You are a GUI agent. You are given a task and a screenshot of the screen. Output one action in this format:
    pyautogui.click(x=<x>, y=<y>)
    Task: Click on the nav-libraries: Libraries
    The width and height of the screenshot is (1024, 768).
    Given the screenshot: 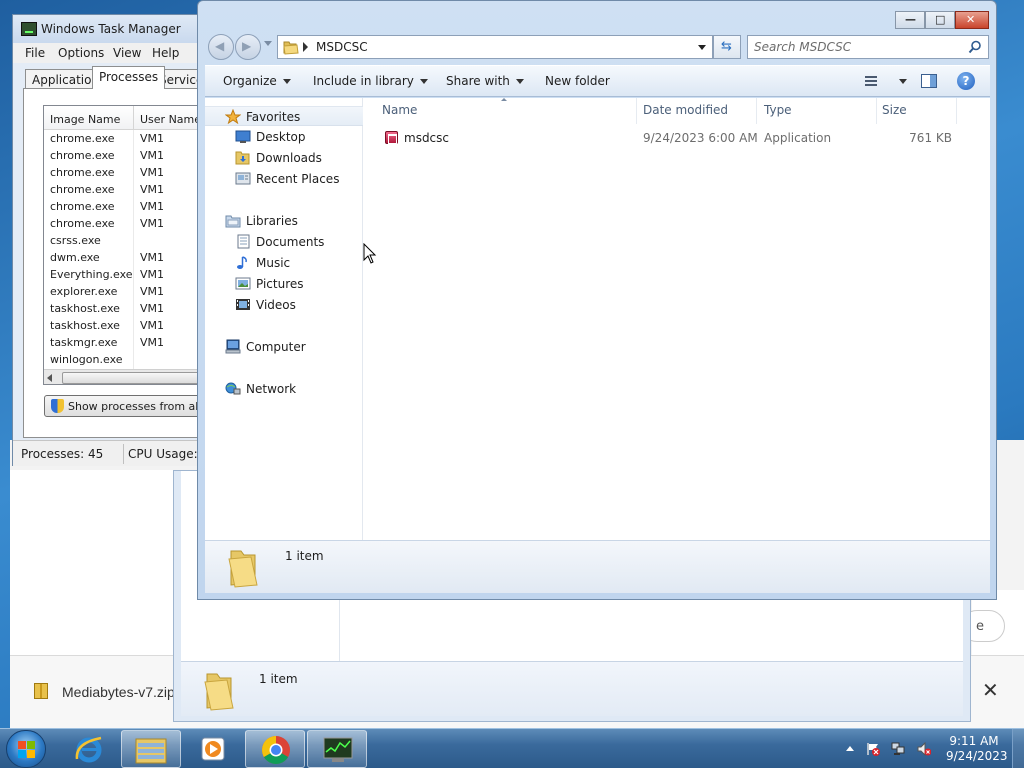 What is the action you would take?
    pyautogui.click(x=284, y=221)
    